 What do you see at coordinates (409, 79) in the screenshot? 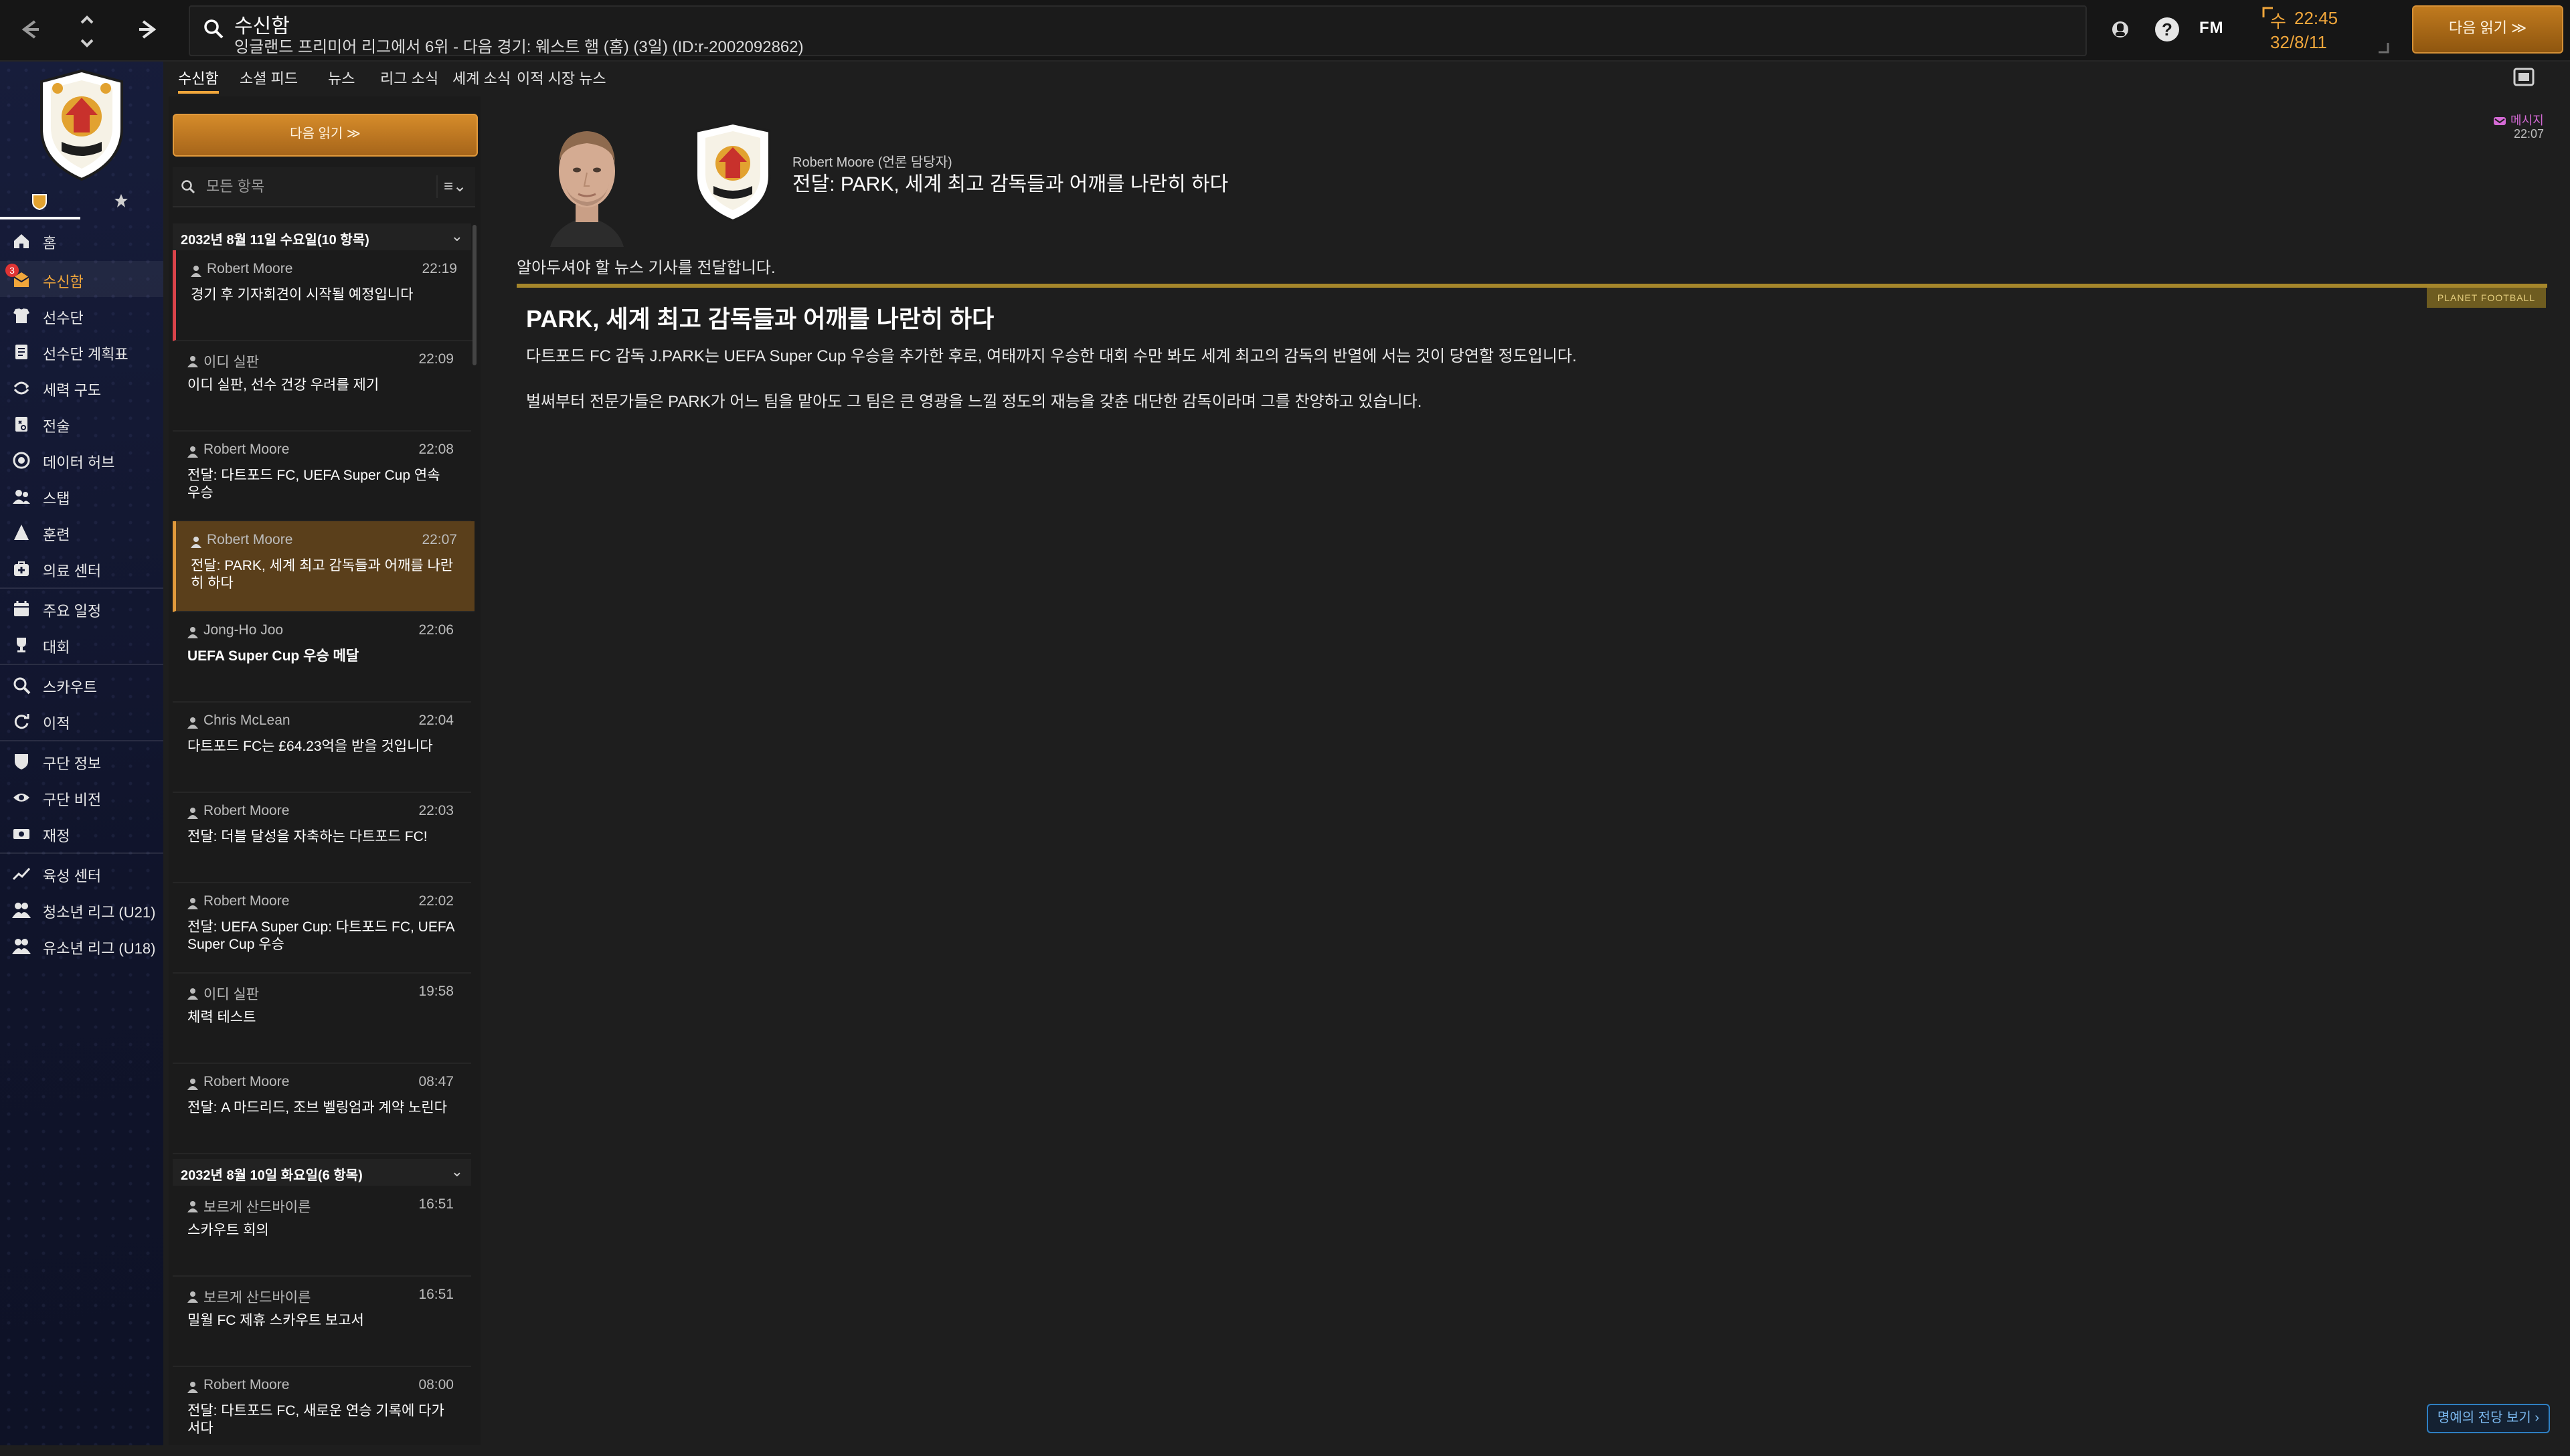
I see `tab-league-news: 리그 소식` at bounding box center [409, 79].